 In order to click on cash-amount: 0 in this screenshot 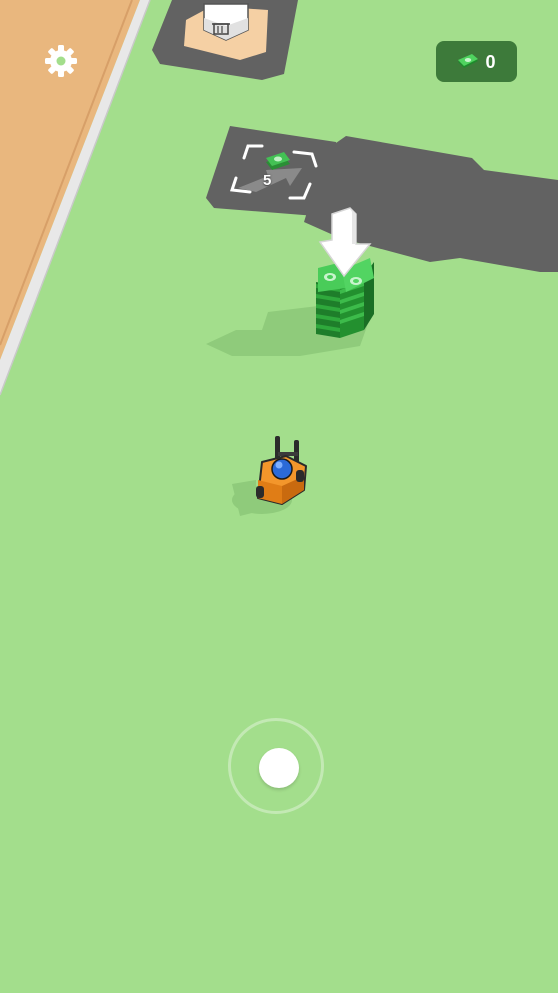, I will do `click(490, 61)`.